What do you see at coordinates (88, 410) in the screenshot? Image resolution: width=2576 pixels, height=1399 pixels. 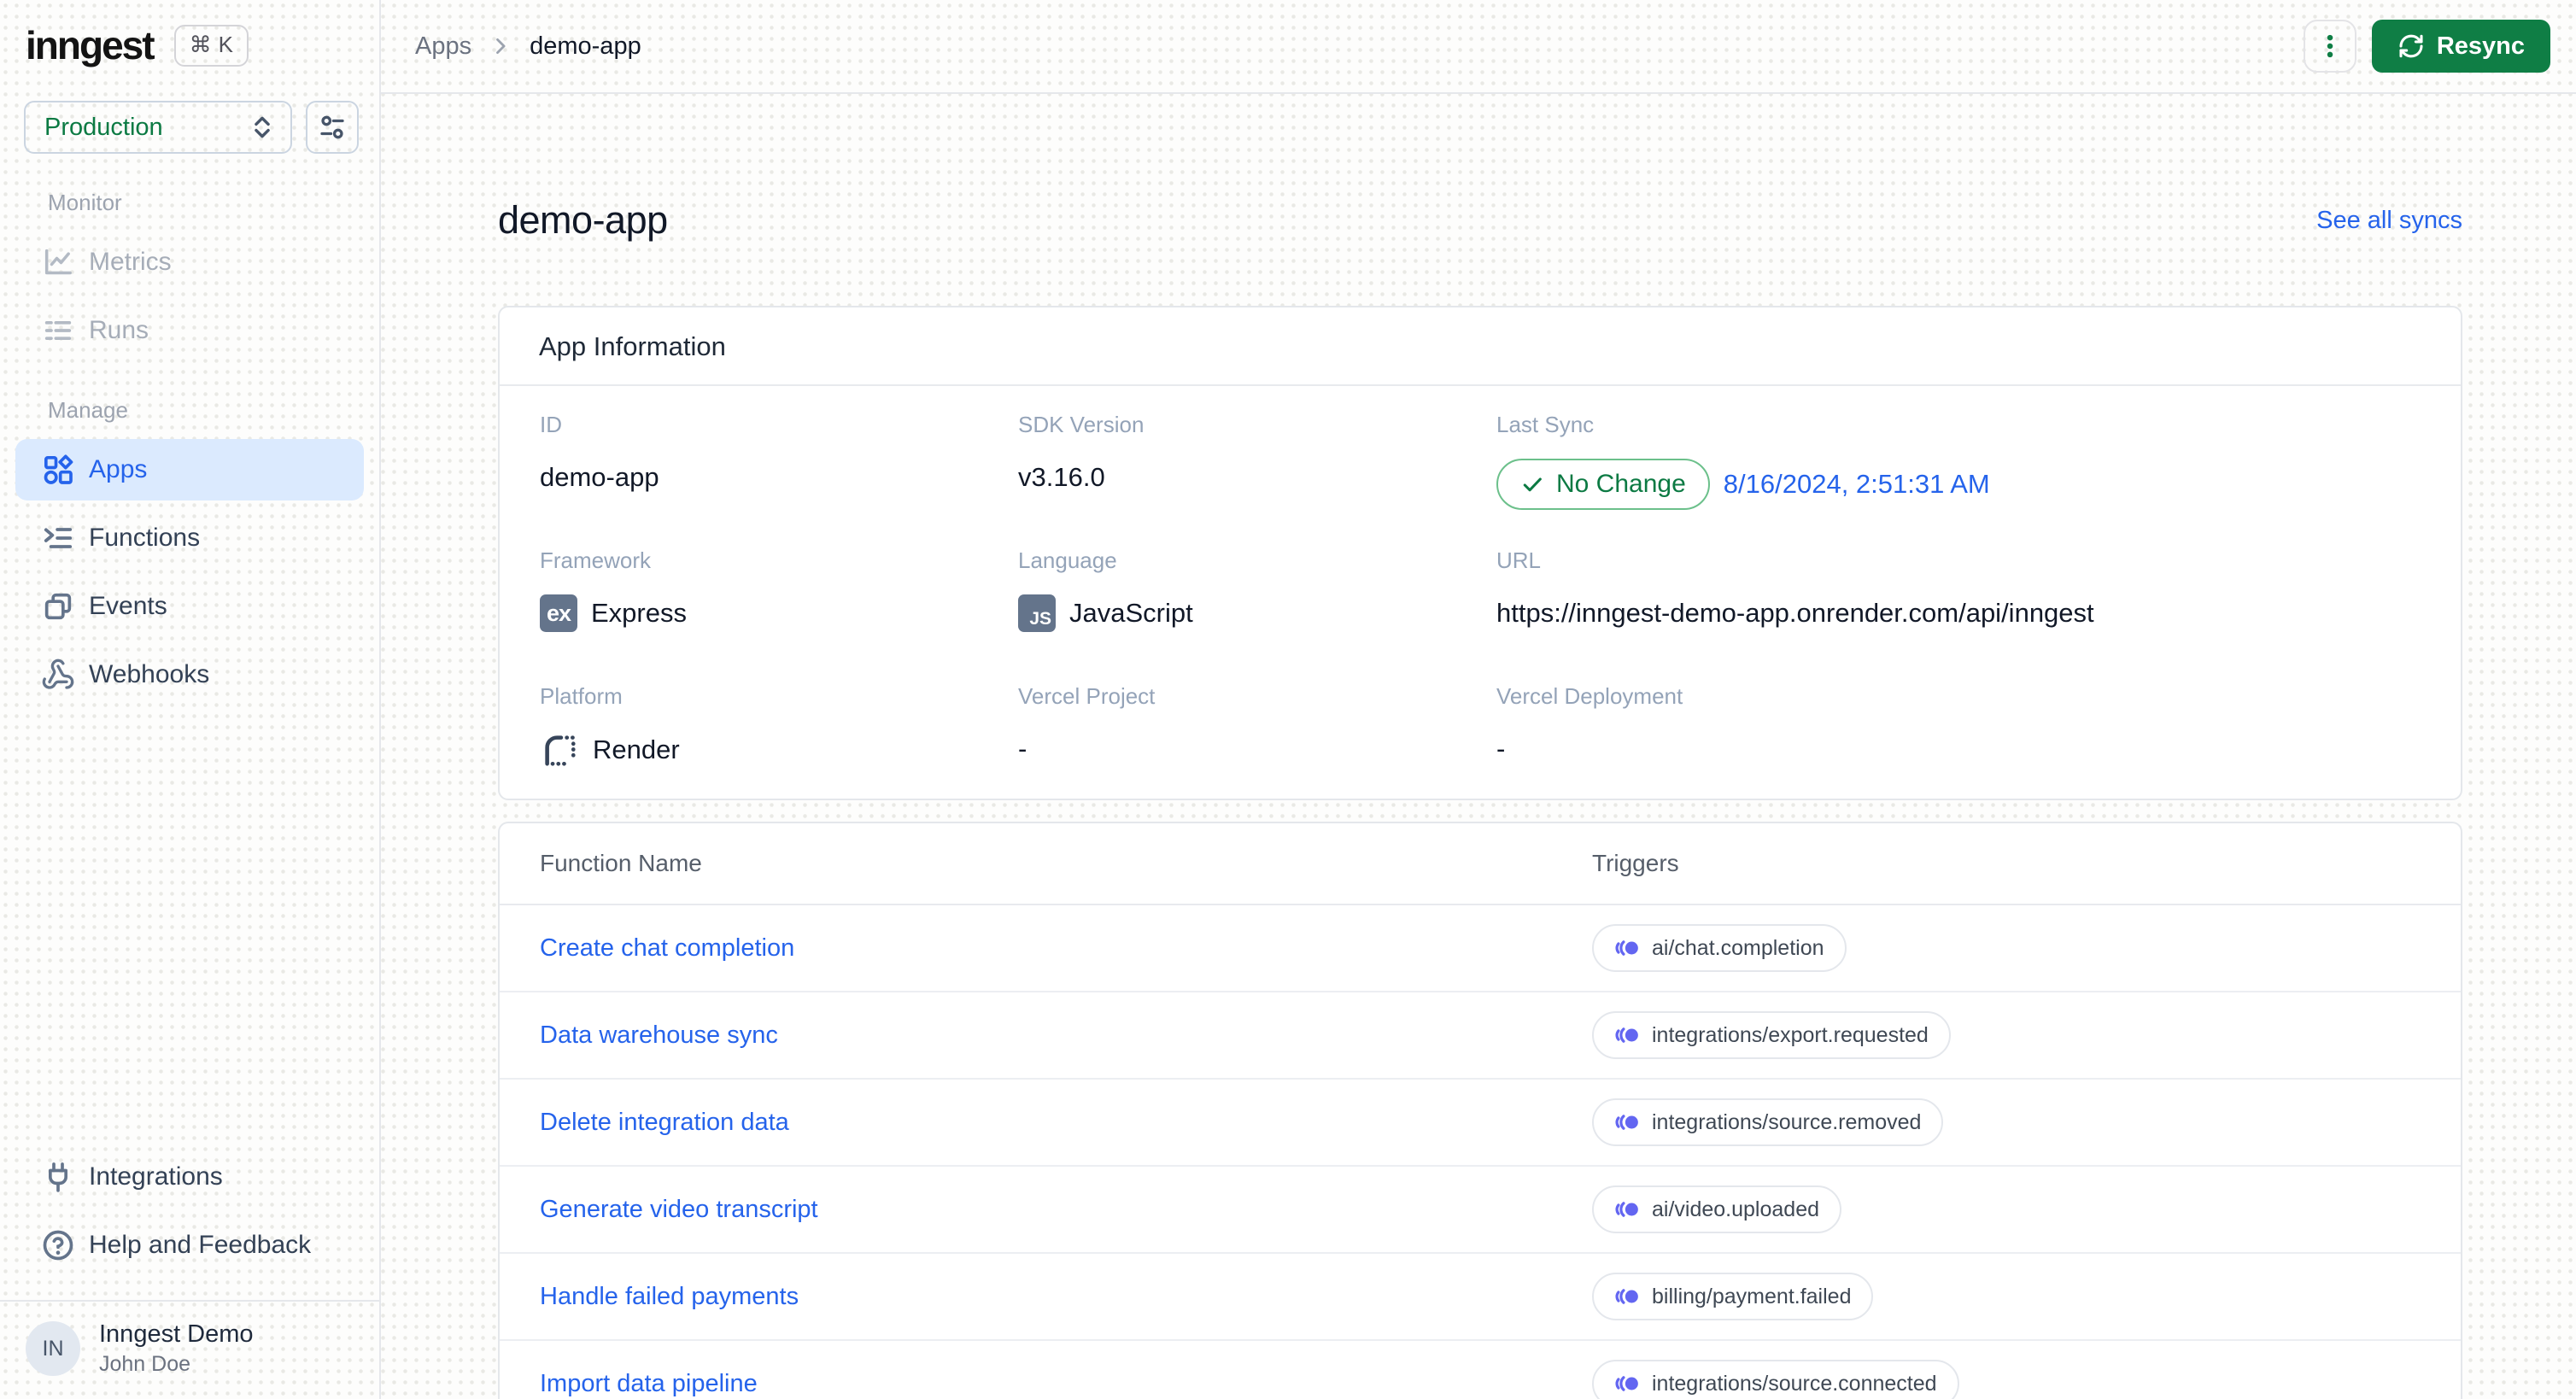 I see `section-label-manage: Manage` at bounding box center [88, 410].